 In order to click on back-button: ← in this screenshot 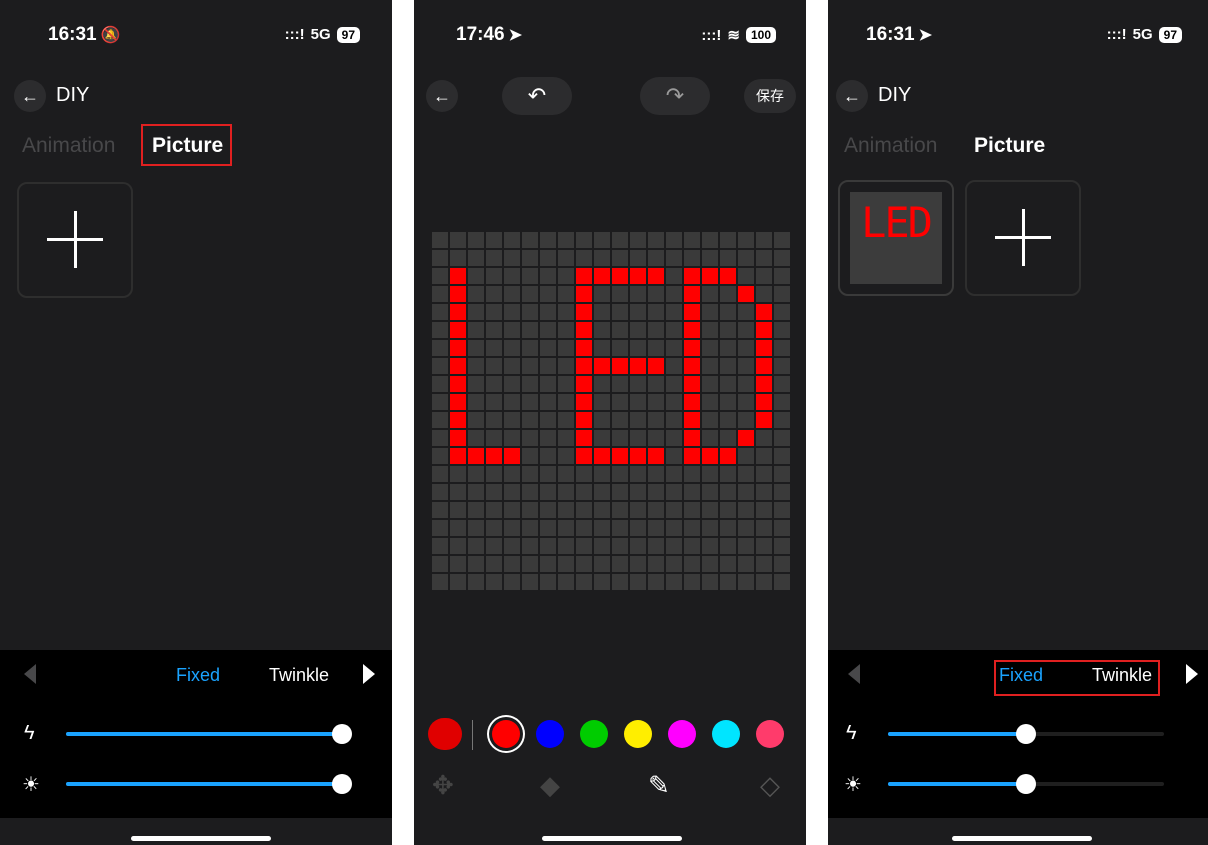, I will do `click(442, 96)`.